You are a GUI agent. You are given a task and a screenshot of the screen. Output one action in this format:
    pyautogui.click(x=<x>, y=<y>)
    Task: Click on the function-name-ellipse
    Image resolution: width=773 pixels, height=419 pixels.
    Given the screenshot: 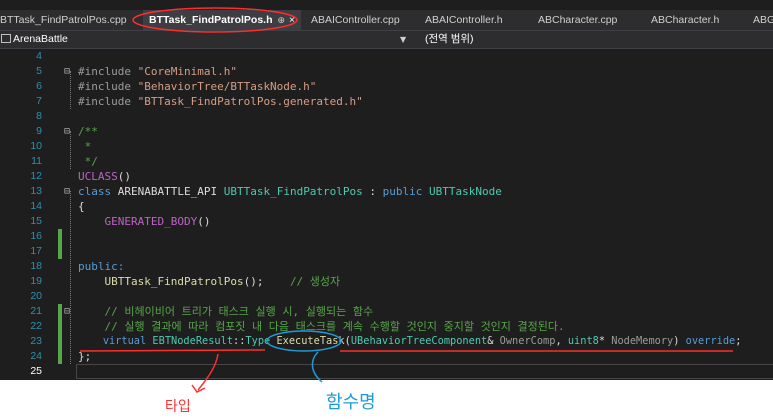 What is the action you would take?
    pyautogui.click(x=304, y=341)
    